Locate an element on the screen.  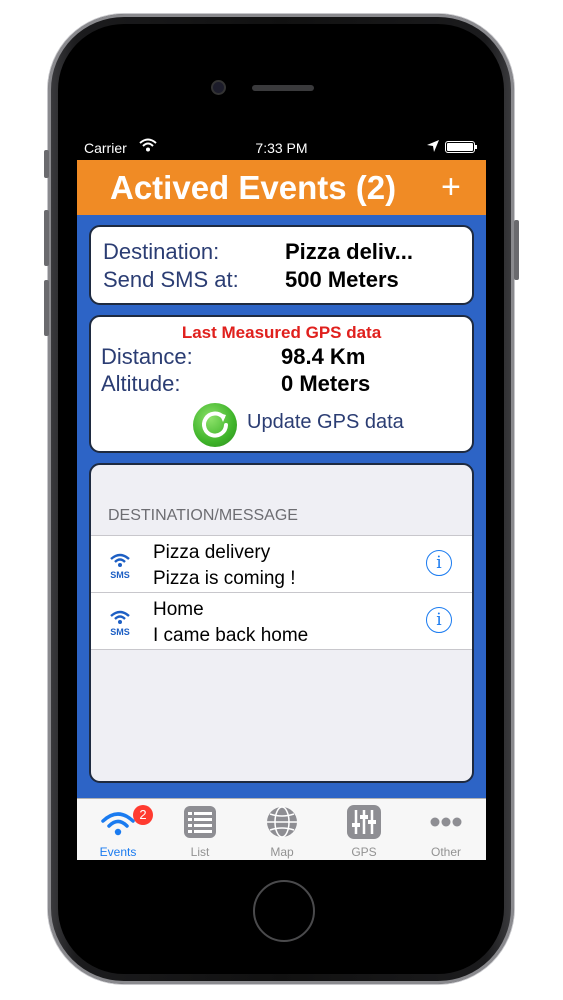
distance-value: 98.4 Km is located at coordinates (323, 356).